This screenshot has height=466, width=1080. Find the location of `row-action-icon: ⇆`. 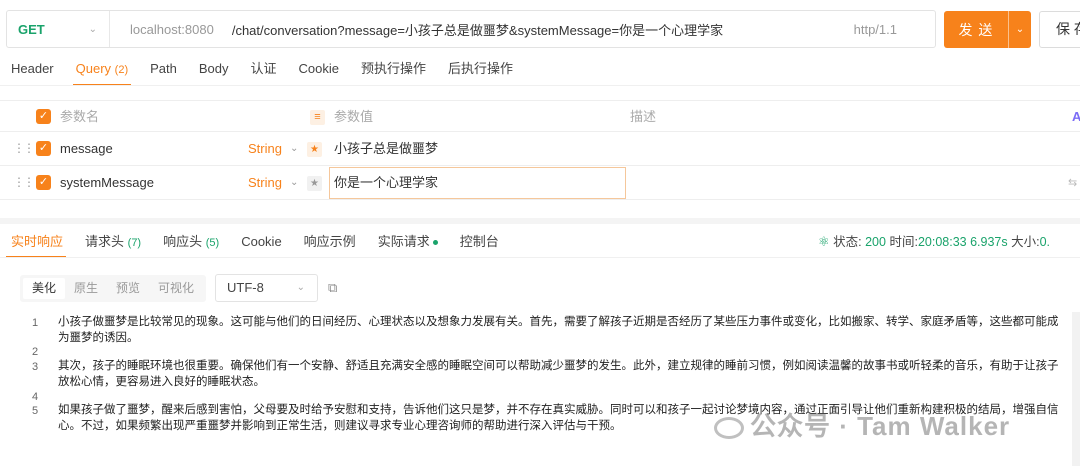

row-action-icon: ⇆ is located at coordinates (1072, 183).